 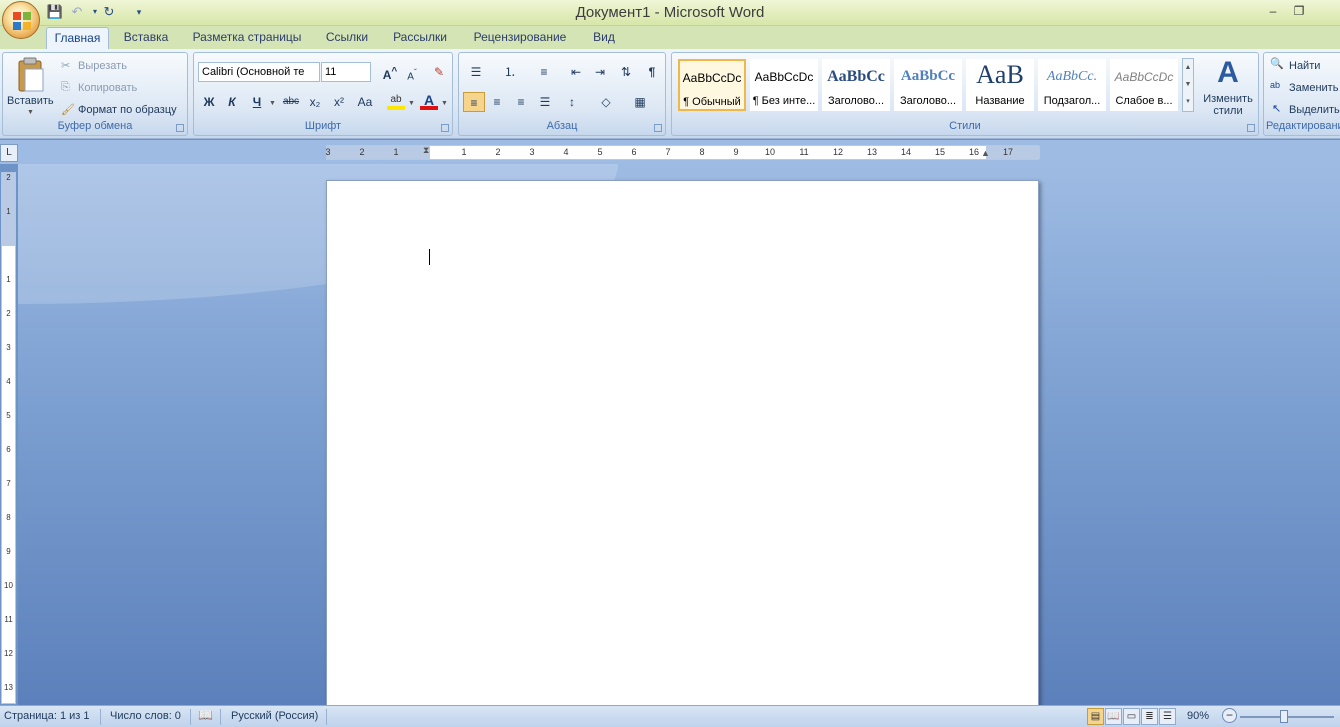 What do you see at coordinates (339, 102) in the screenshot?
I see `superscript-button: x²` at bounding box center [339, 102].